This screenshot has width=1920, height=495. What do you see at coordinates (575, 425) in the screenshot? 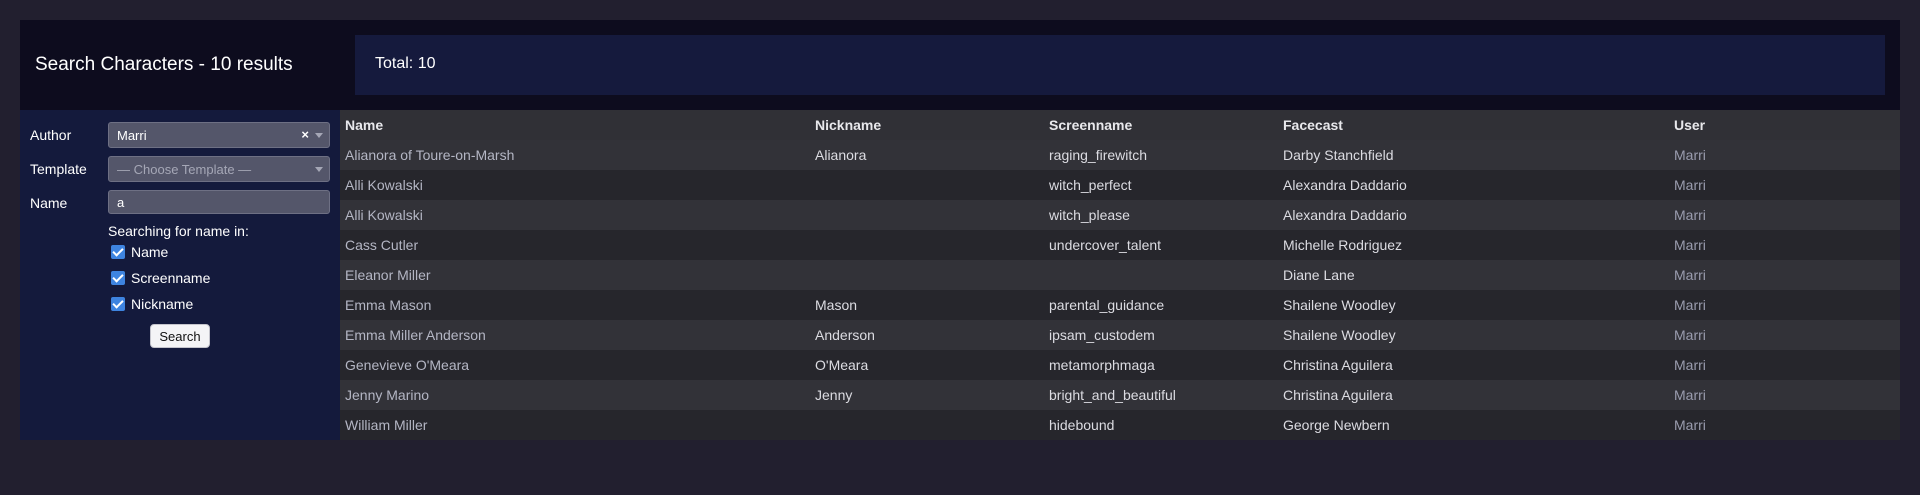
I see `cell-name: William Miller` at bounding box center [575, 425].